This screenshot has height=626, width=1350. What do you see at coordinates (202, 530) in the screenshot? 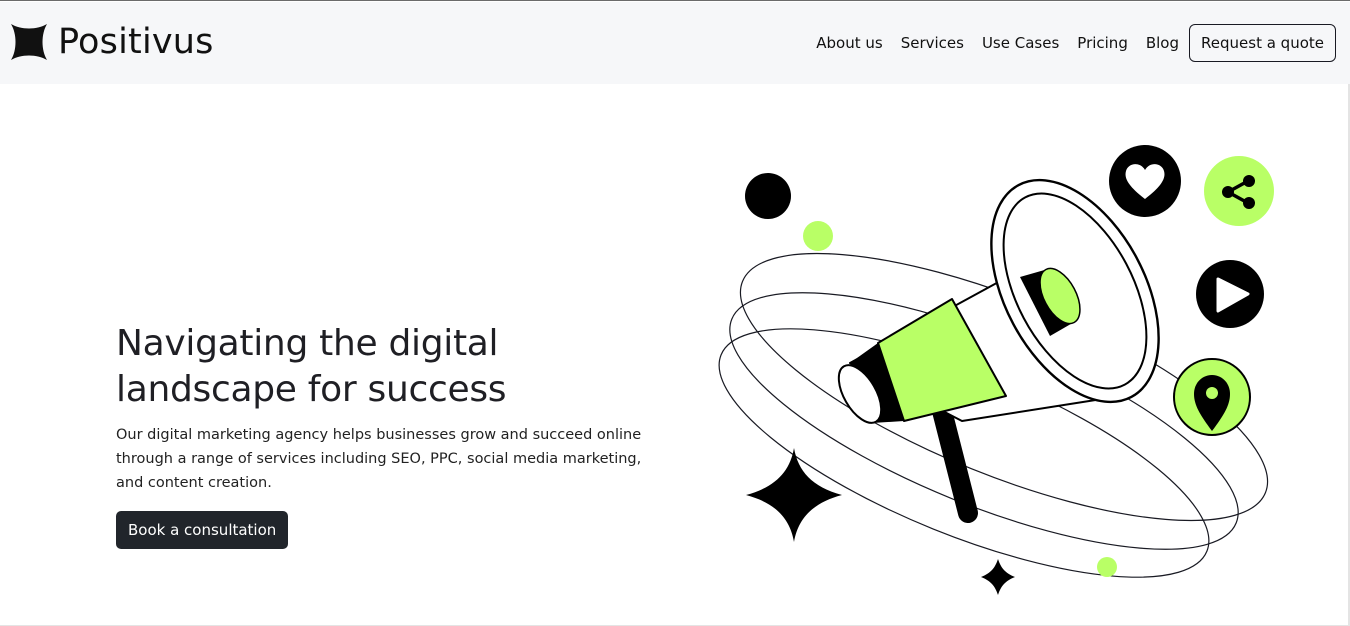
I see `book-consultation-button: Book a consultation` at bounding box center [202, 530].